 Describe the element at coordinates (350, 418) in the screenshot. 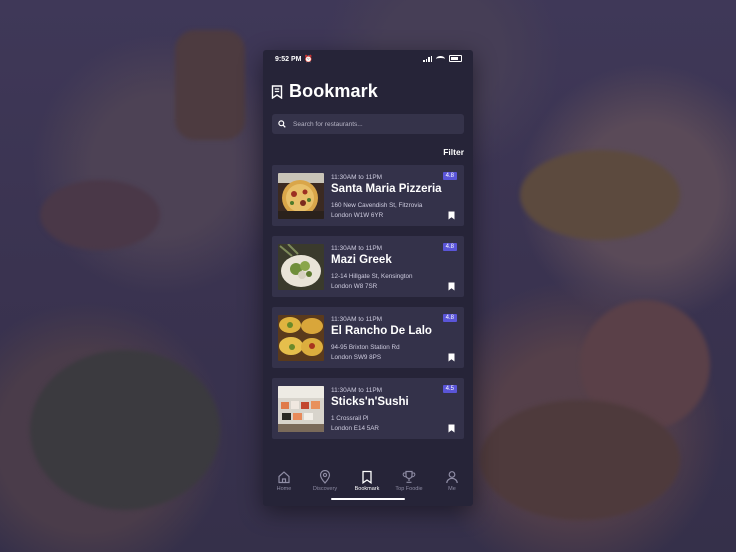

I see `address-line-1: 1 Crossrail Pl` at that location.